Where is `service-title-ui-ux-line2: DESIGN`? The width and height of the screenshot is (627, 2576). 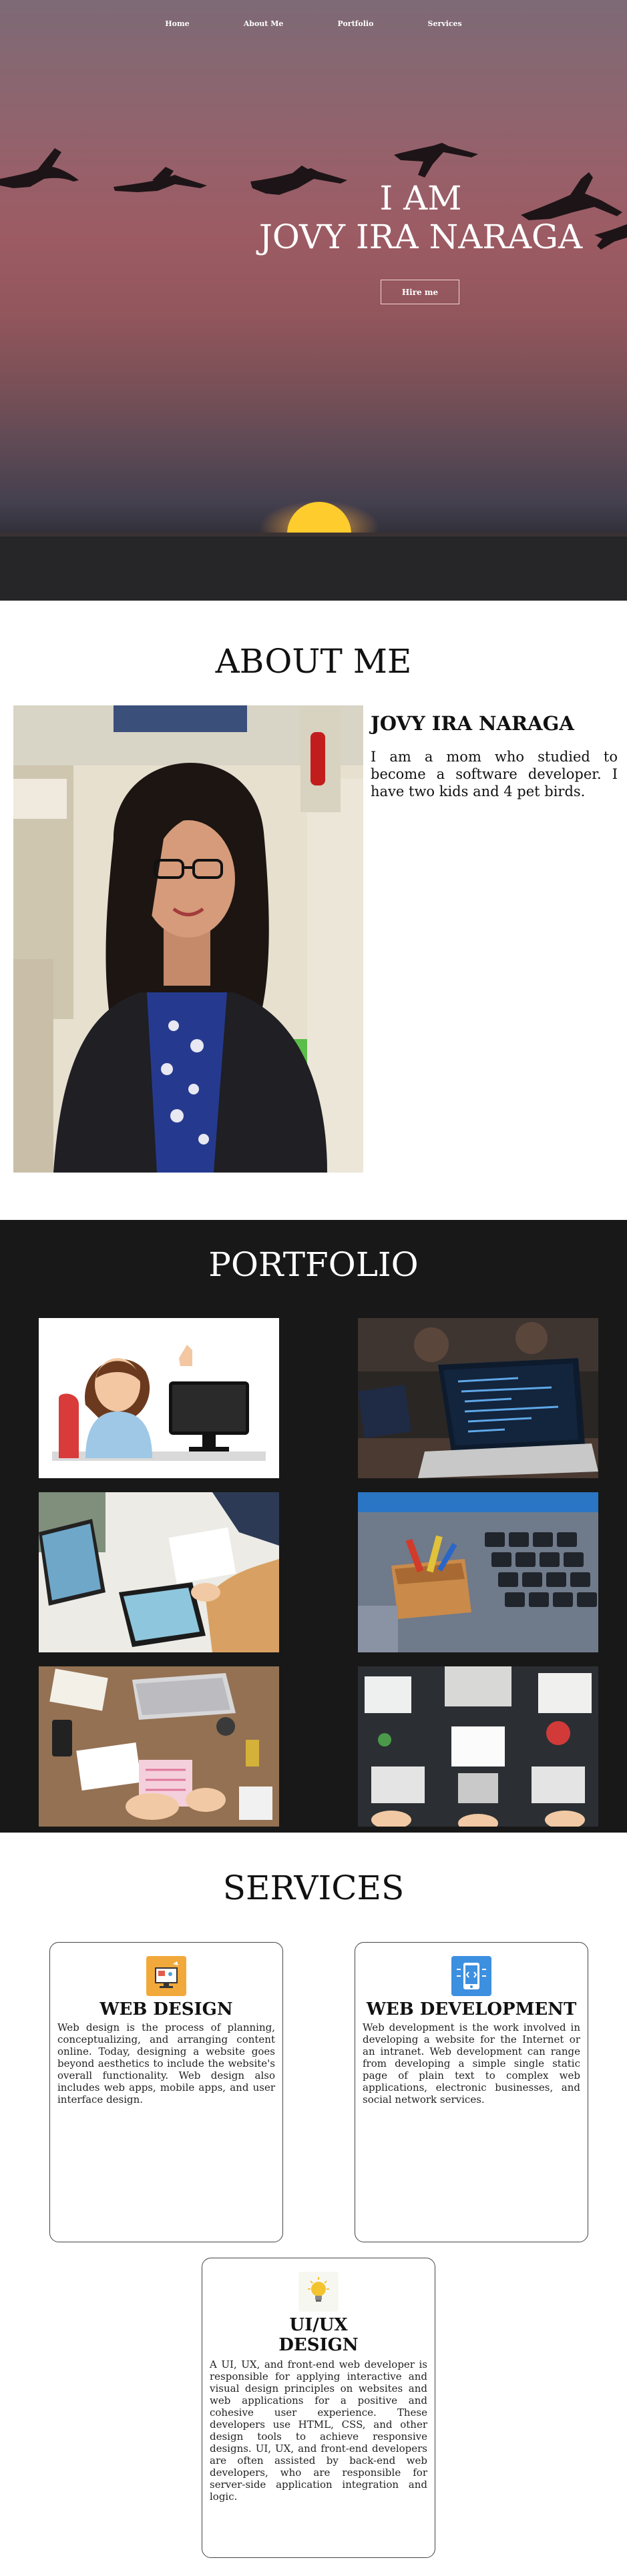
service-title-ui-ux-line2: DESIGN is located at coordinates (318, 2345).